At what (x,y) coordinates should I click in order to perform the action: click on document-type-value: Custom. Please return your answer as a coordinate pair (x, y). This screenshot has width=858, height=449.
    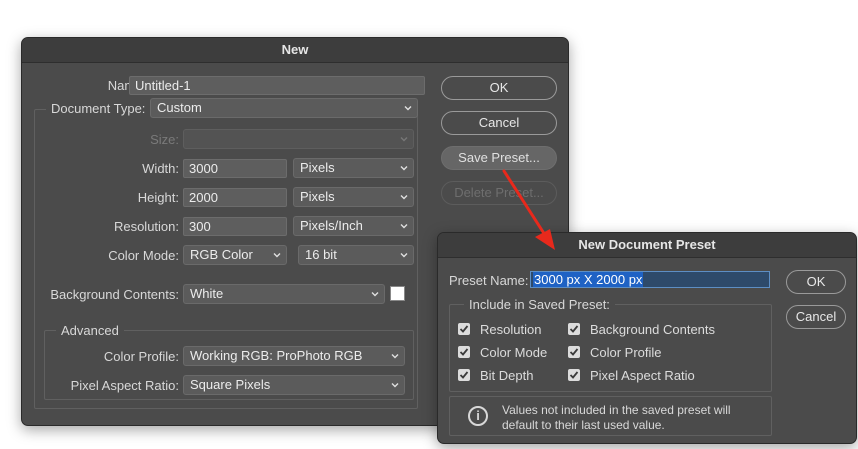
    Looking at the image, I should click on (179, 107).